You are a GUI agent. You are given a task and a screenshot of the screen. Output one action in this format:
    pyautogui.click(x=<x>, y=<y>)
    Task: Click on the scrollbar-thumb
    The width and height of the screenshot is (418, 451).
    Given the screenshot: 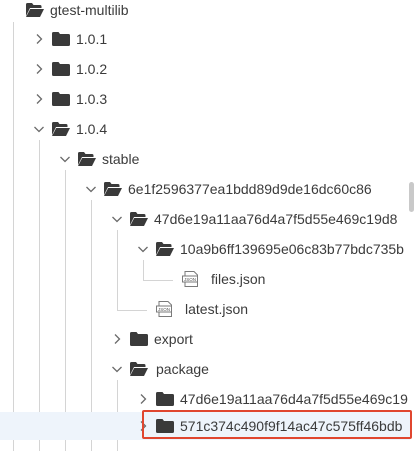 What is the action you would take?
    pyautogui.click(x=411, y=197)
    